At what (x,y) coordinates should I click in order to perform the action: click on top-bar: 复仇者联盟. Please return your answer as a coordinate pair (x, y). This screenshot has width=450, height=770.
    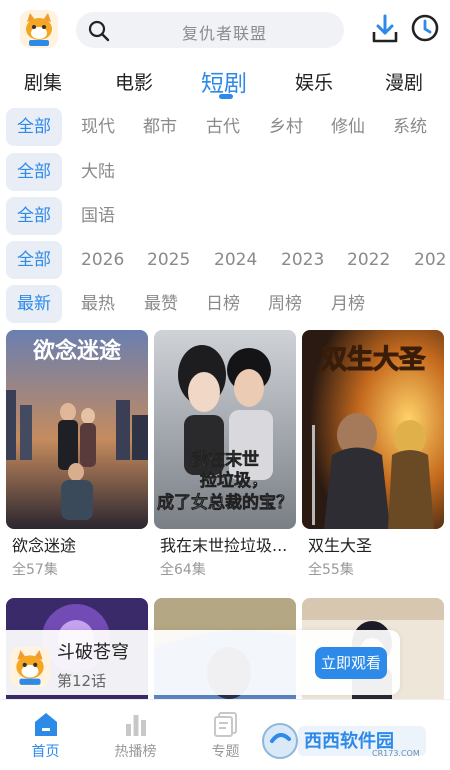
    Looking at the image, I should click on (225, 31).